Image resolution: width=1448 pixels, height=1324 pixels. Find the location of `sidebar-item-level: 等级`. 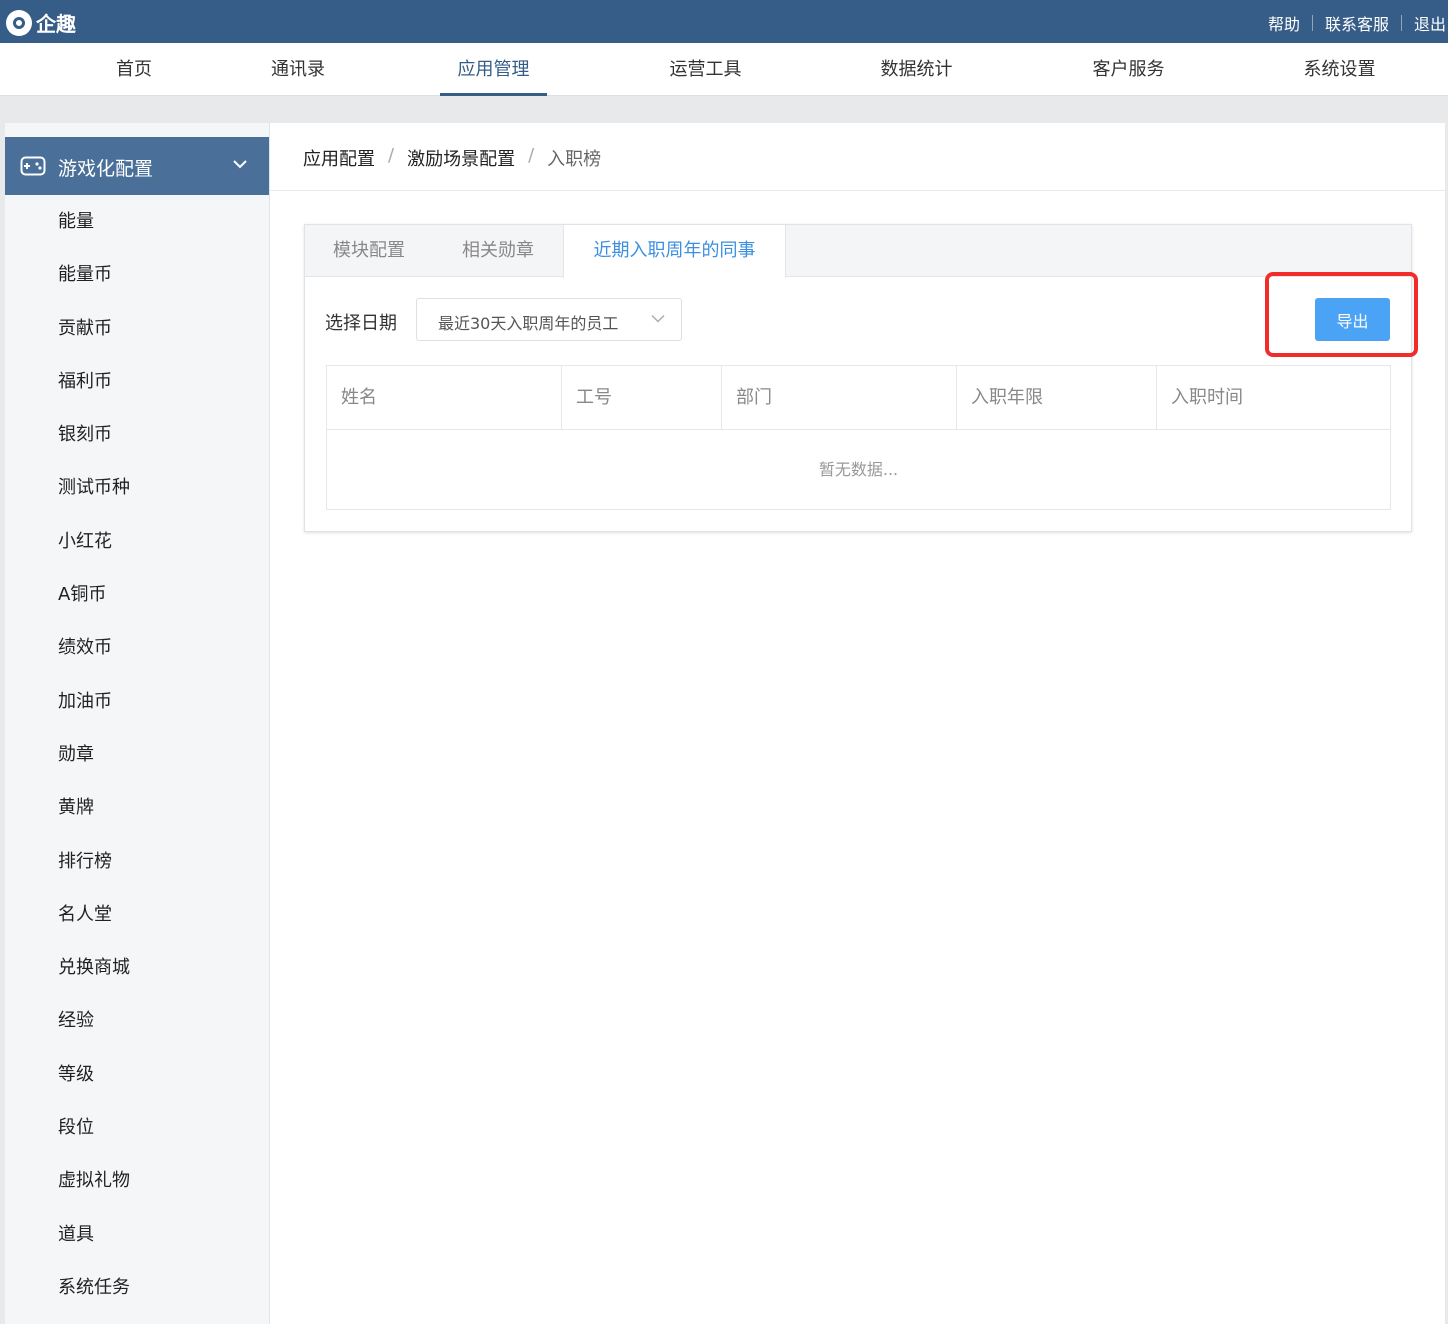

sidebar-item-level: 等级 is located at coordinates (137, 1074).